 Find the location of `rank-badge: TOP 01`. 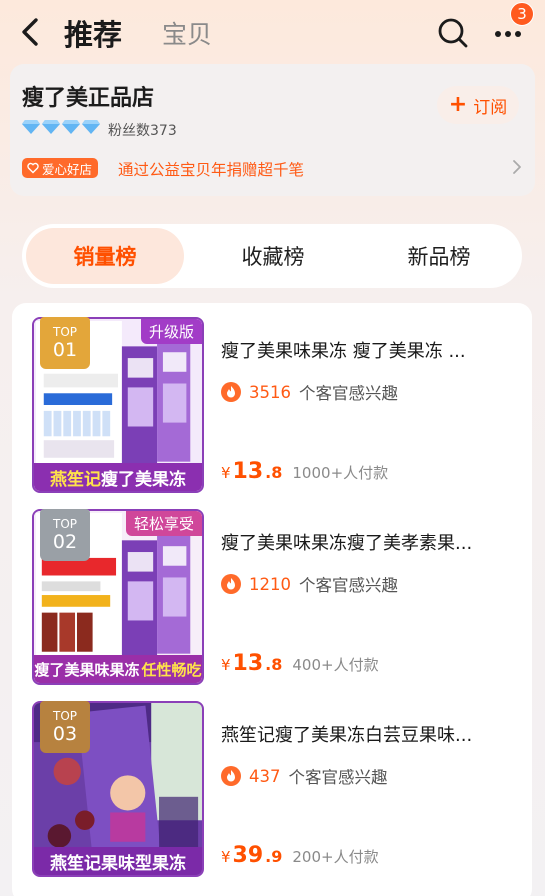

rank-badge: TOP 01 is located at coordinates (65, 343).